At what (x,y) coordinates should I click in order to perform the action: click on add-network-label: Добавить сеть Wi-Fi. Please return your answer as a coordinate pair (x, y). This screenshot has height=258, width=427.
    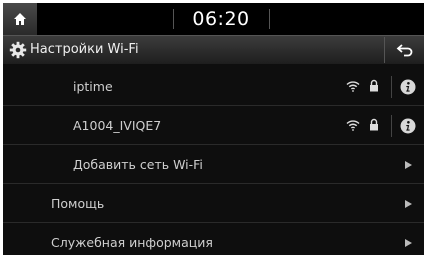
    Looking at the image, I should click on (138, 164).